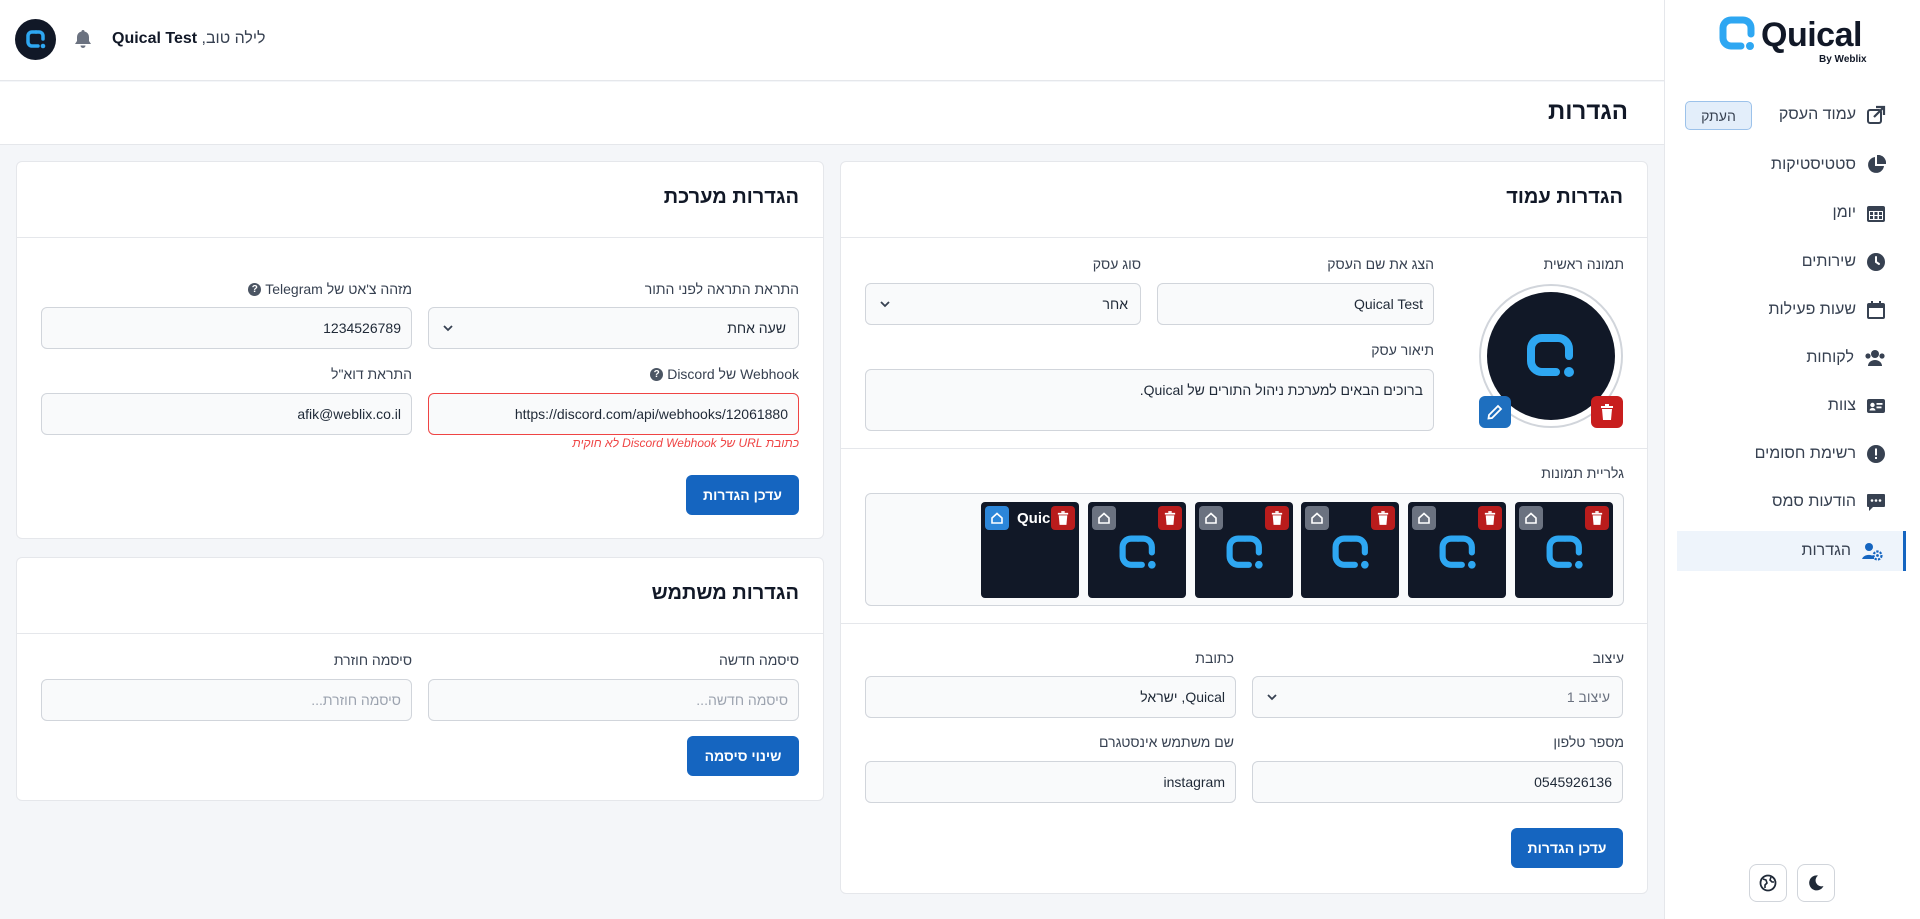 This screenshot has width=1920, height=919. Describe the element at coordinates (1791, 502) in the screenshot. I see `sidebar-item-sms: הודעות סמס` at that location.